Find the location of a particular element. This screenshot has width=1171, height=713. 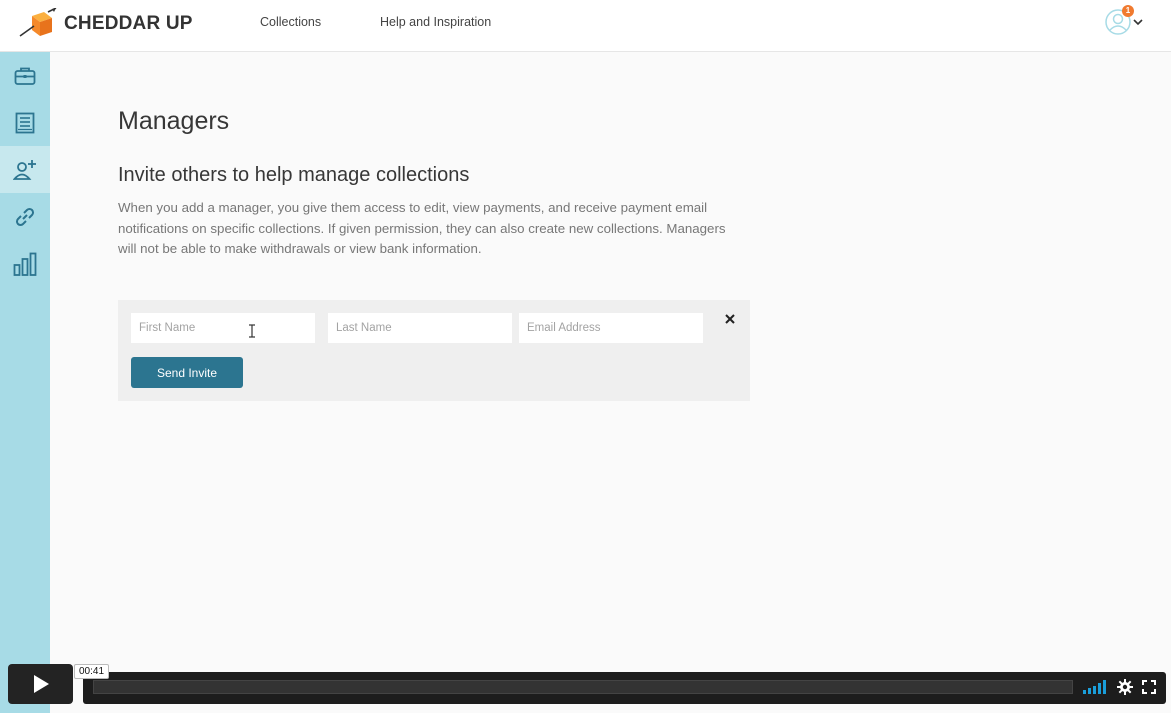

player-control-bar is located at coordinates (624, 688).